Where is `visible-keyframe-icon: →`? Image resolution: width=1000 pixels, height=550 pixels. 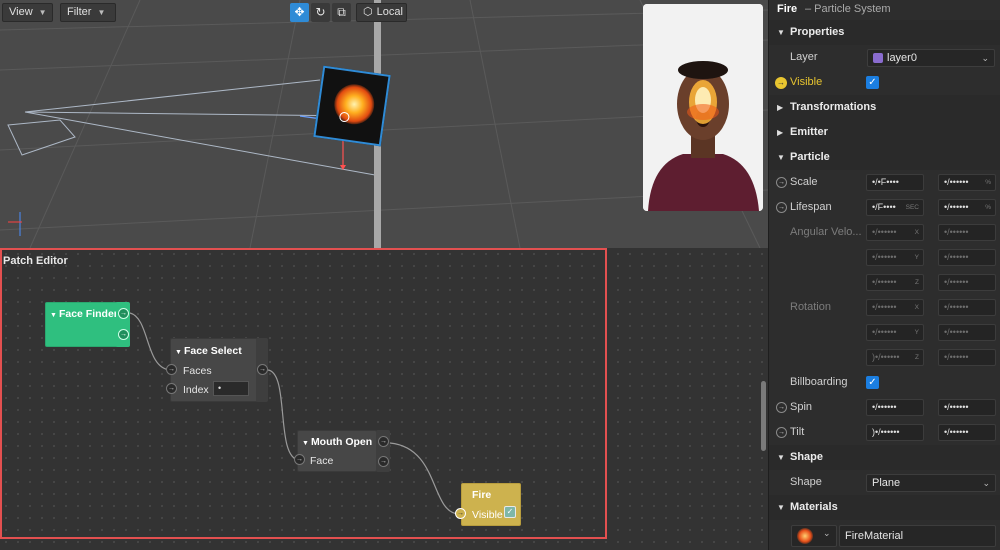
visible-keyframe-icon: → is located at coordinates (781, 83).